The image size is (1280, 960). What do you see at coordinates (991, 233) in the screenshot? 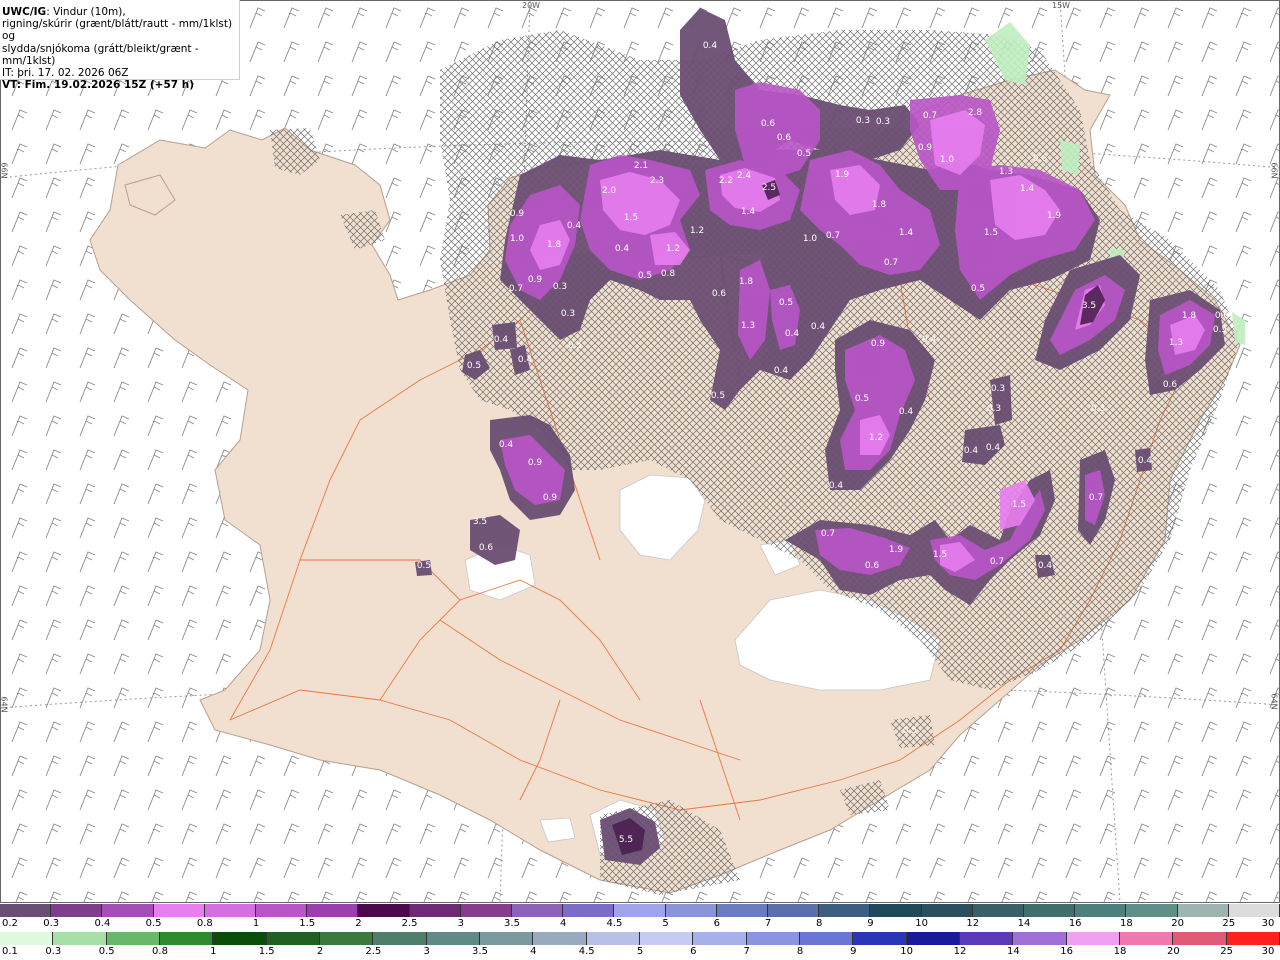
I see `precip-value-label: 1.5` at bounding box center [991, 233].